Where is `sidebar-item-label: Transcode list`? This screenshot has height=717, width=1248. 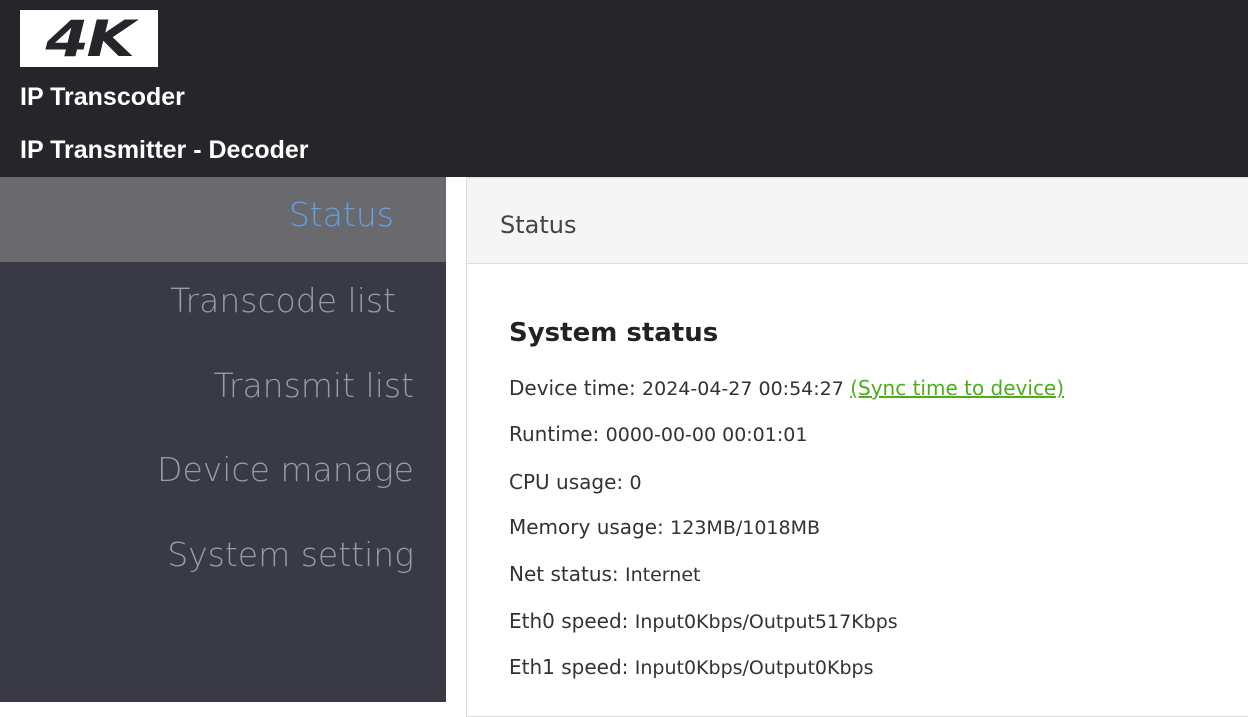 sidebar-item-label: Transcode list is located at coordinates (283, 300).